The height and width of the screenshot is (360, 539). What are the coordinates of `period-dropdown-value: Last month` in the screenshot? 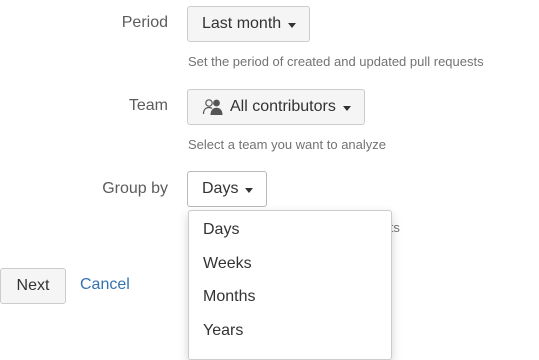 It's located at (242, 23).